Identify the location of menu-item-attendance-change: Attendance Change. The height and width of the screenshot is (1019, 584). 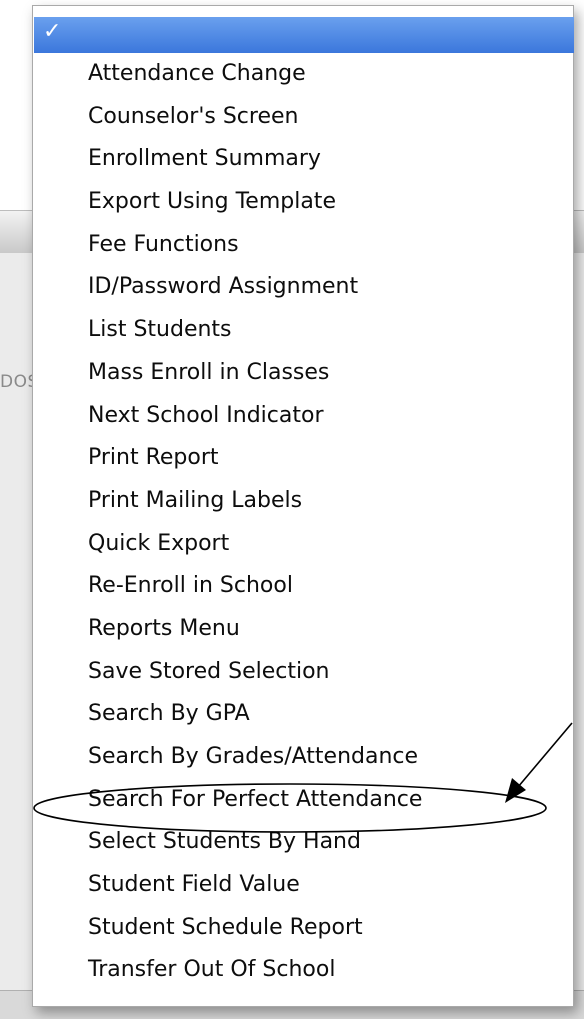
(303, 74).